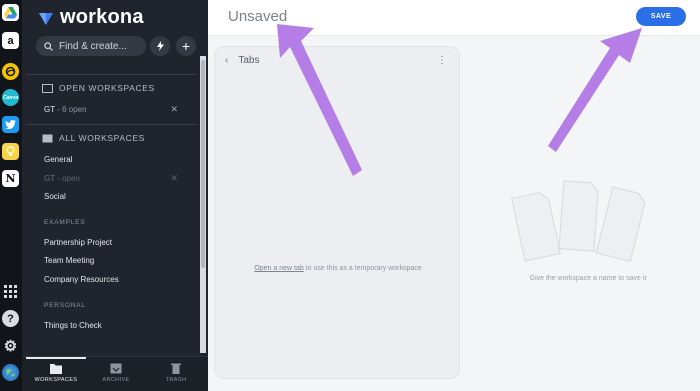 The image size is (700, 391). Describe the element at coordinates (319, 100) in the screenshot. I see `annotation-arrow-unsaved` at that location.